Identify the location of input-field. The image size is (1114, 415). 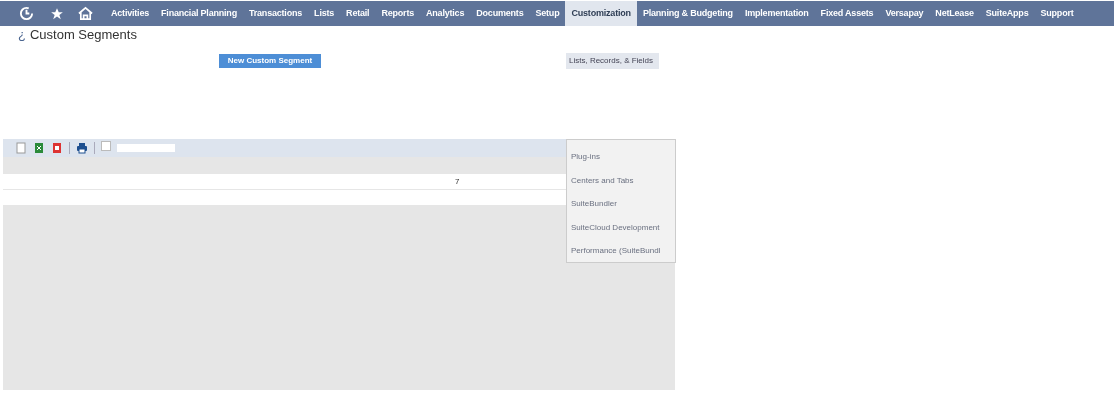
(146, 148).